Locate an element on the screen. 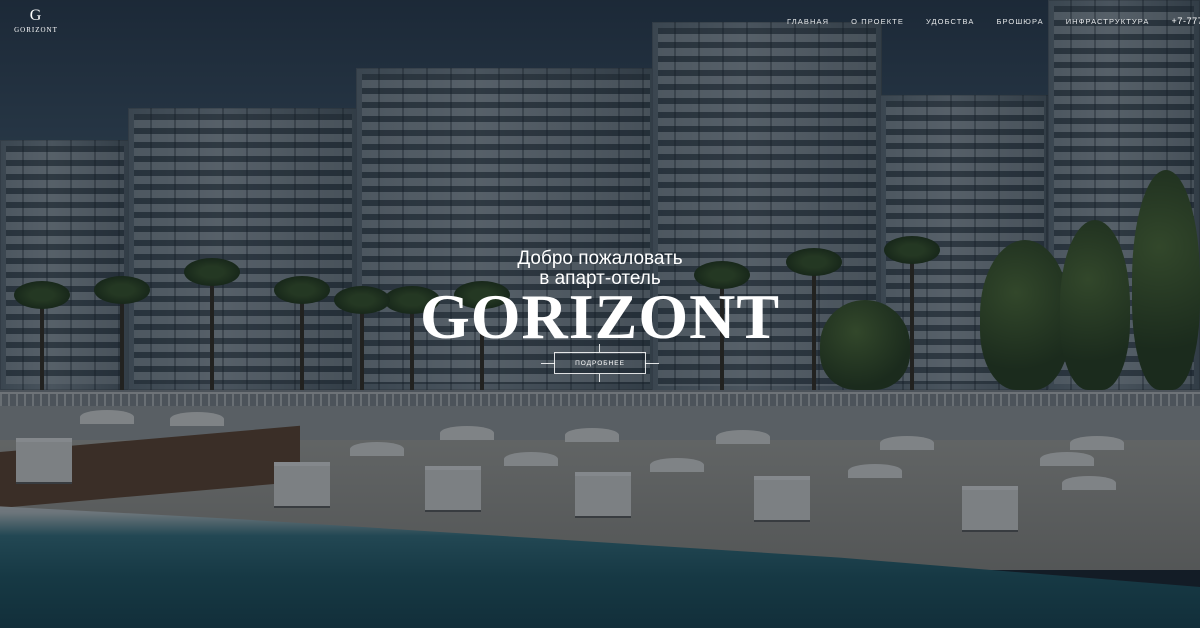  nav-item-brochure: БРОШЮРА is located at coordinates (1019, 21).